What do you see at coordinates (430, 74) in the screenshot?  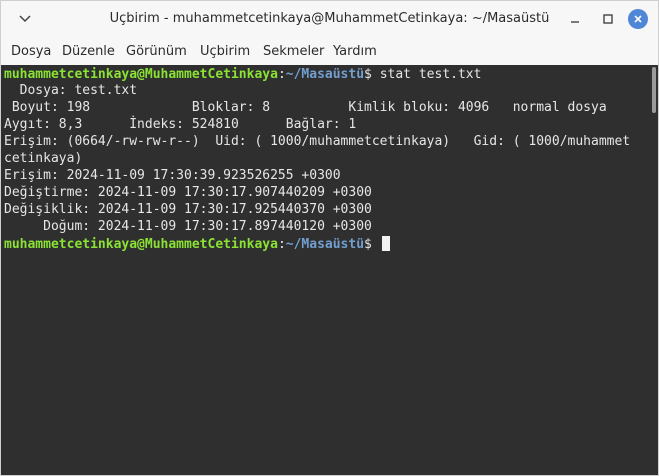 I see `command-text: stat test.txt` at bounding box center [430, 74].